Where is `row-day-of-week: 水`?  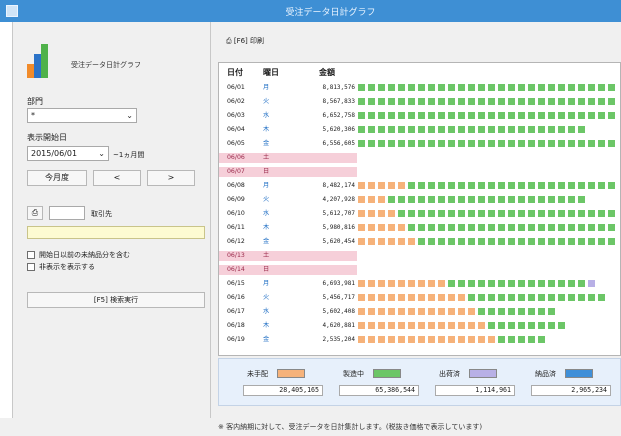 row-day-of-week: 水 is located at coordinates (266, 311).